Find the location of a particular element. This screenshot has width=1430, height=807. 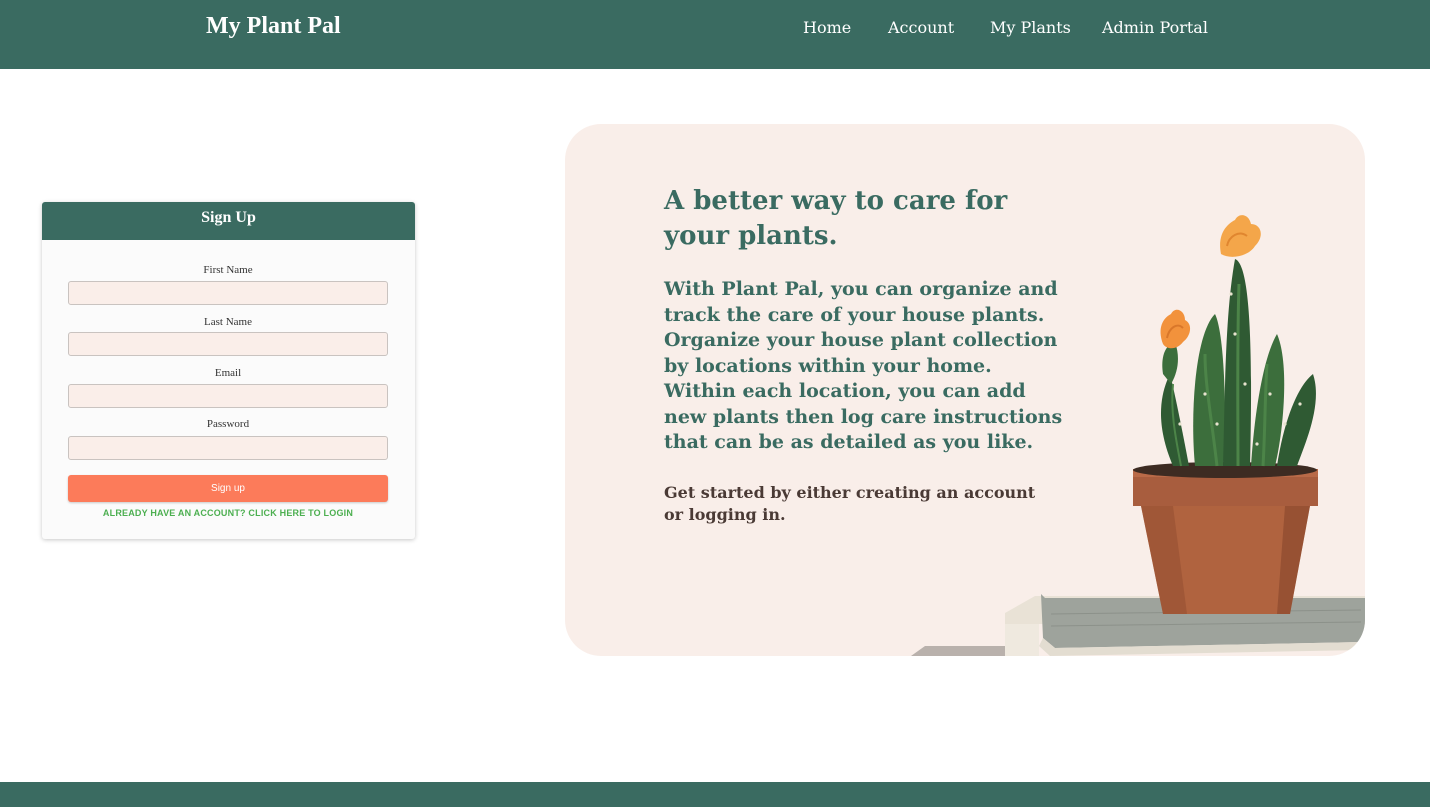

password-input is located at coordinates (228, 448).